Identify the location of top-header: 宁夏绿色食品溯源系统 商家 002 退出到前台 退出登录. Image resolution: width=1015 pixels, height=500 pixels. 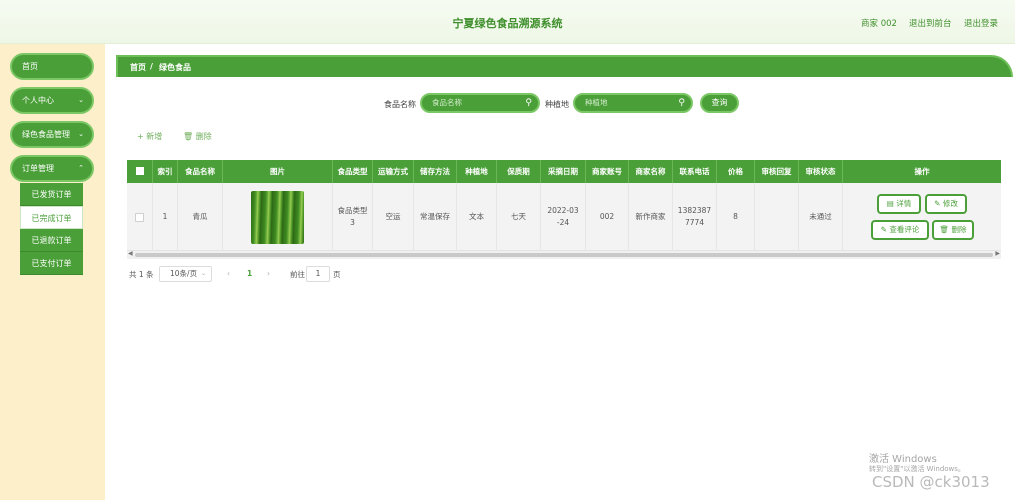
(507, 22).